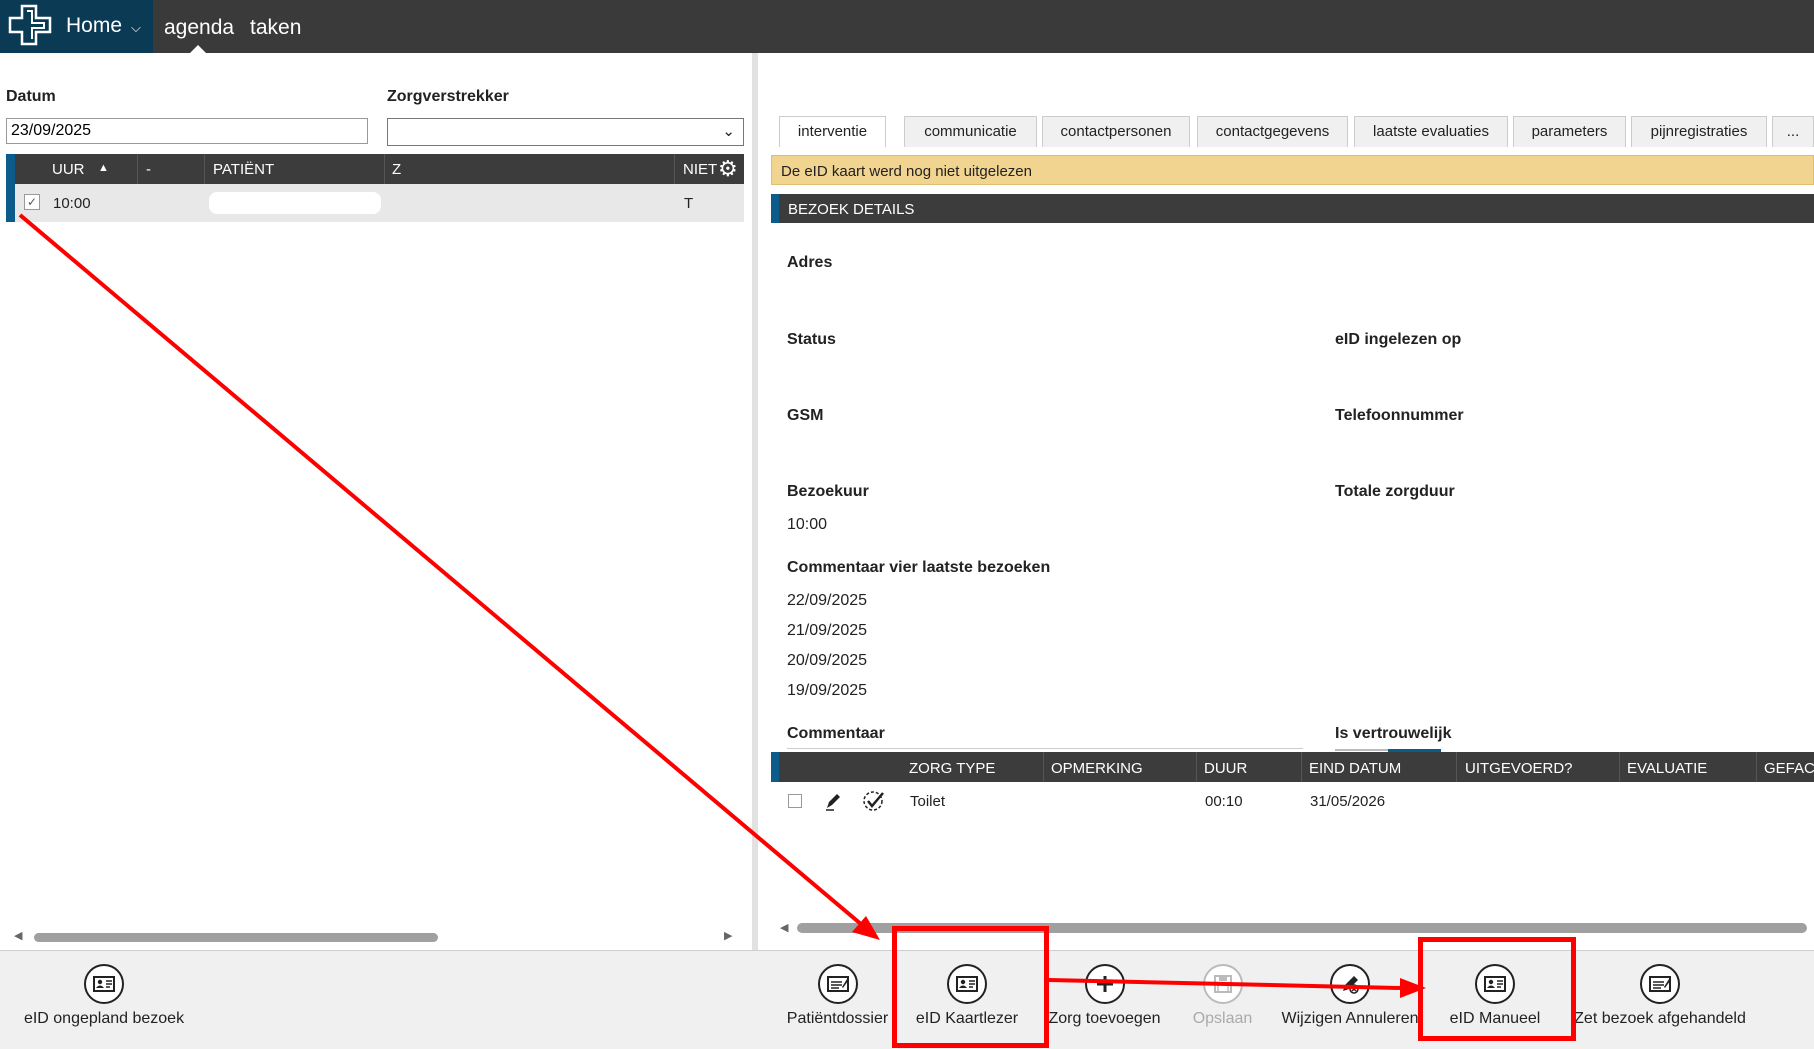 The width and height of the screenshot is (1814, 1049). What do you see at coordinates (1660, 1018) in the screenshot?
I see `zet-bezoek-afgehandeld-label: Zet bezoek afgehandeld` at bounding box center [1660, 1018].